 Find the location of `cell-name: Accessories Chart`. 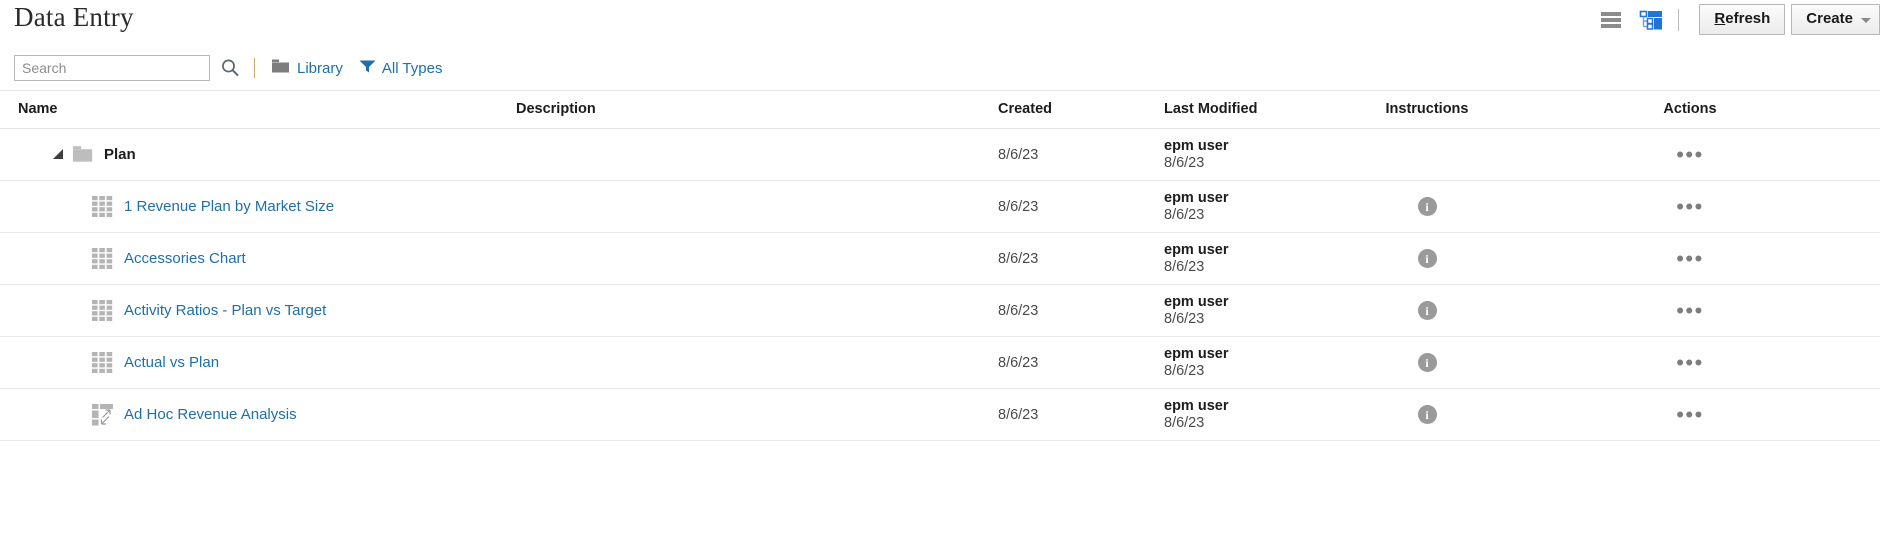

cell-name: Accessories Chart is located at coordinates (258, 258).